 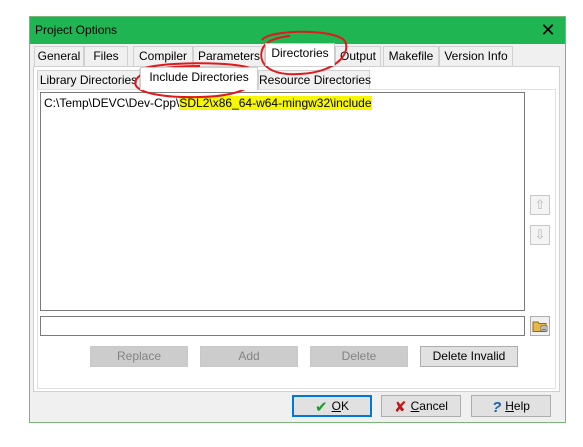 I want to click on path-highlighted: SDL2\x86_64-w64-mingw32\include, so click(x=275, y=103).